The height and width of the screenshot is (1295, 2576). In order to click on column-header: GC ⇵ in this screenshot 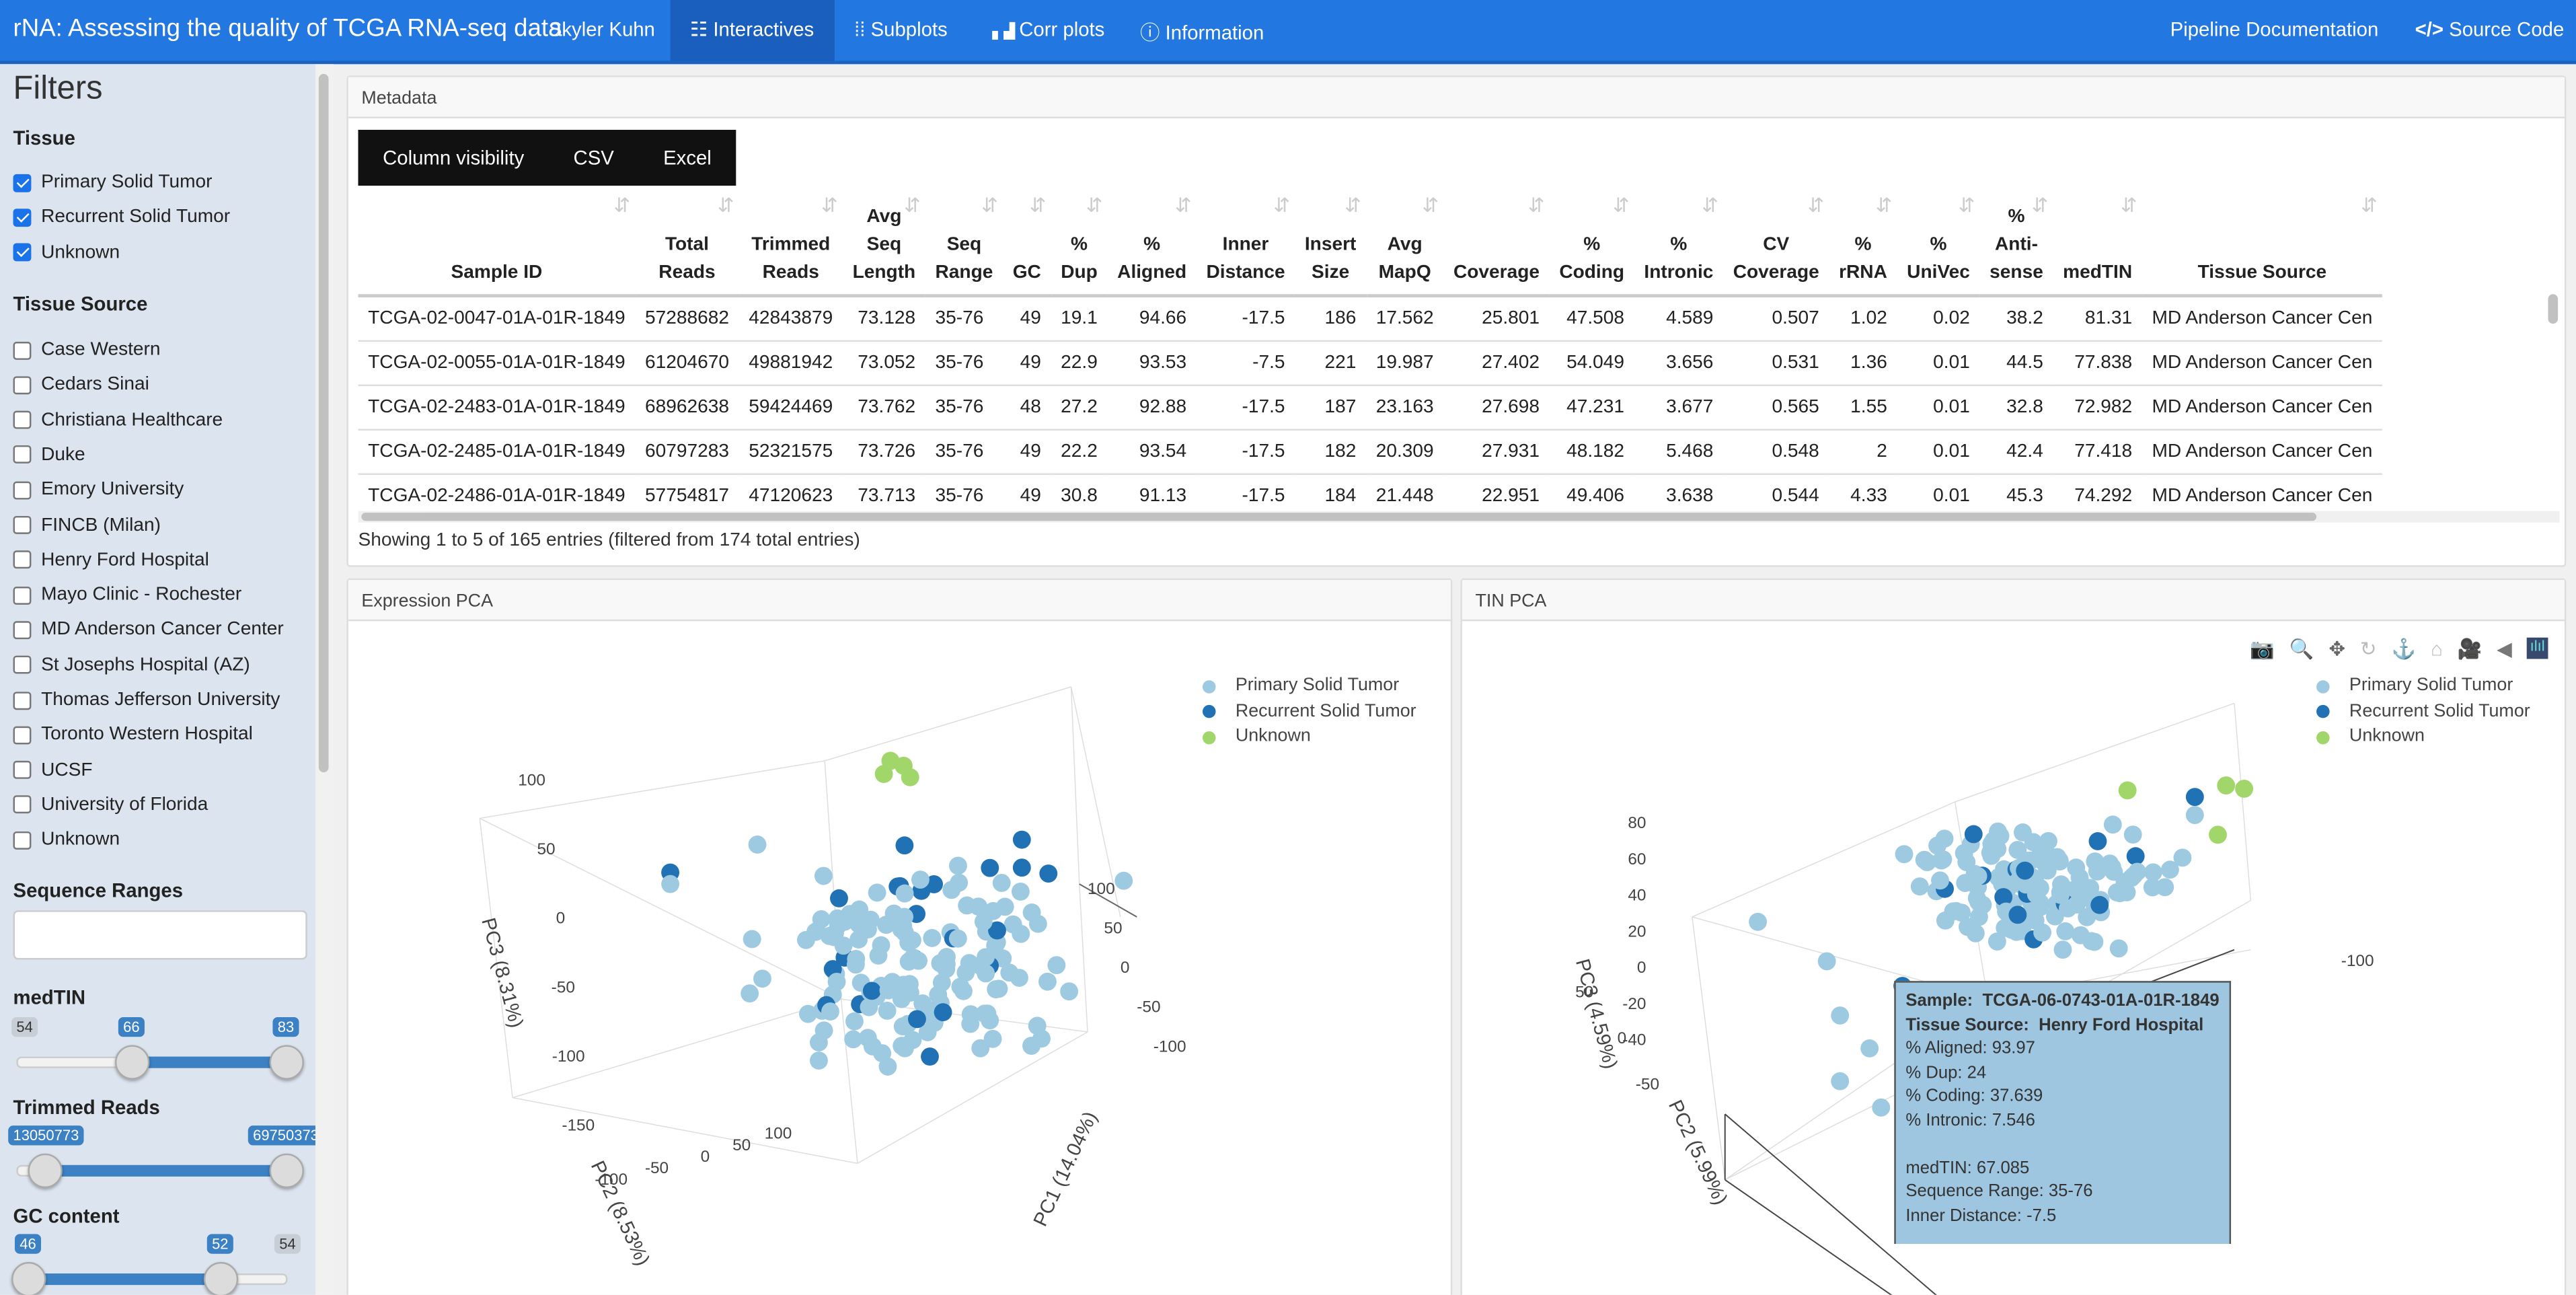, I will do `click(1027, 245)`.